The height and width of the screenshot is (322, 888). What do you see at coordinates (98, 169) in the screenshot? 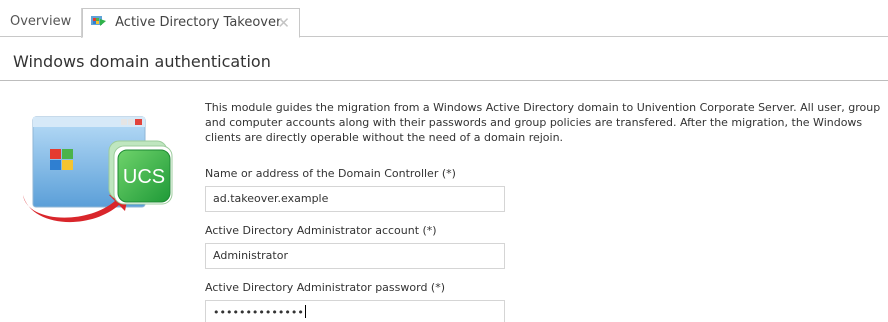
I see `ucs-migration-illustration: UCS` at bounding box center [98, 169].